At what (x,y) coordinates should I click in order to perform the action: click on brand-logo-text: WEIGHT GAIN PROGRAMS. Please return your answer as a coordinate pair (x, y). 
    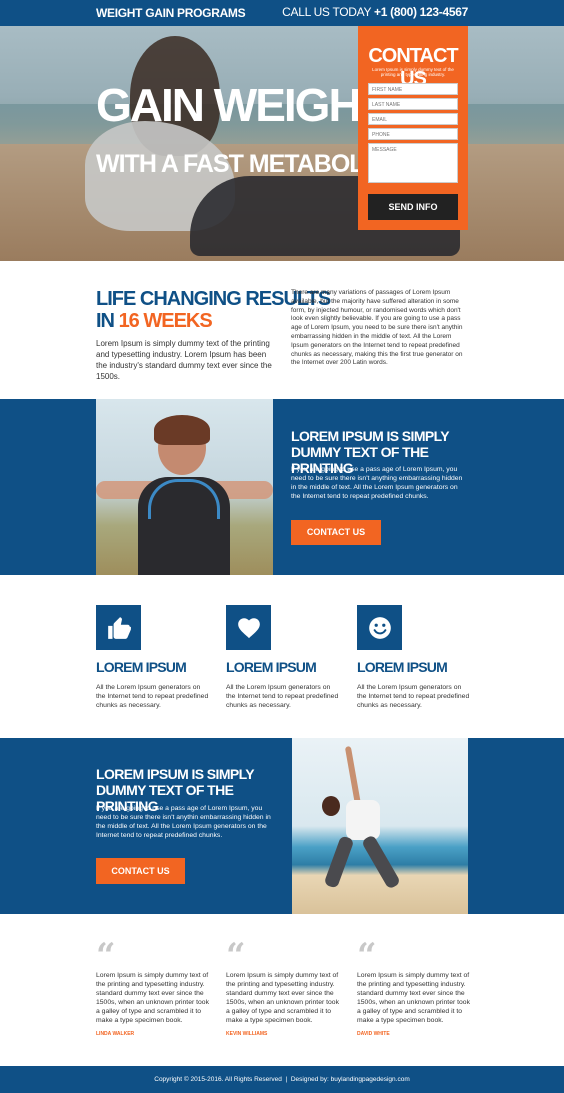
    Looking at the image, I should click on (171, 13).